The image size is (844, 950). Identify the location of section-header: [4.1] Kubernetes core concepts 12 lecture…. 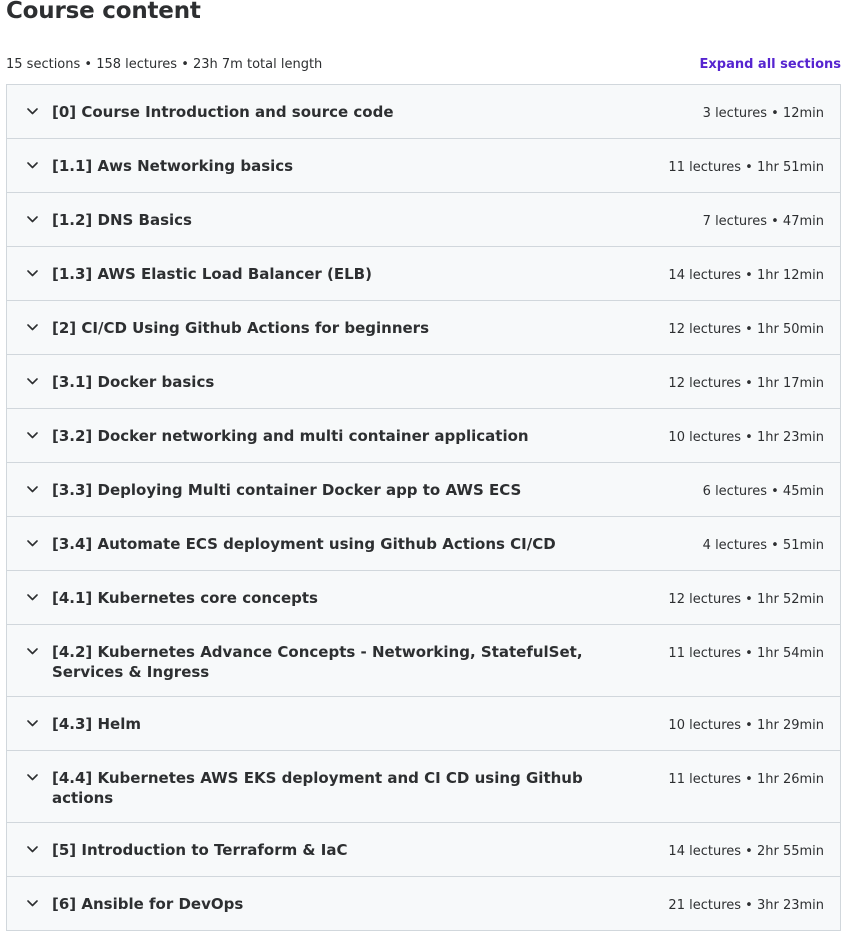
(423, 598).